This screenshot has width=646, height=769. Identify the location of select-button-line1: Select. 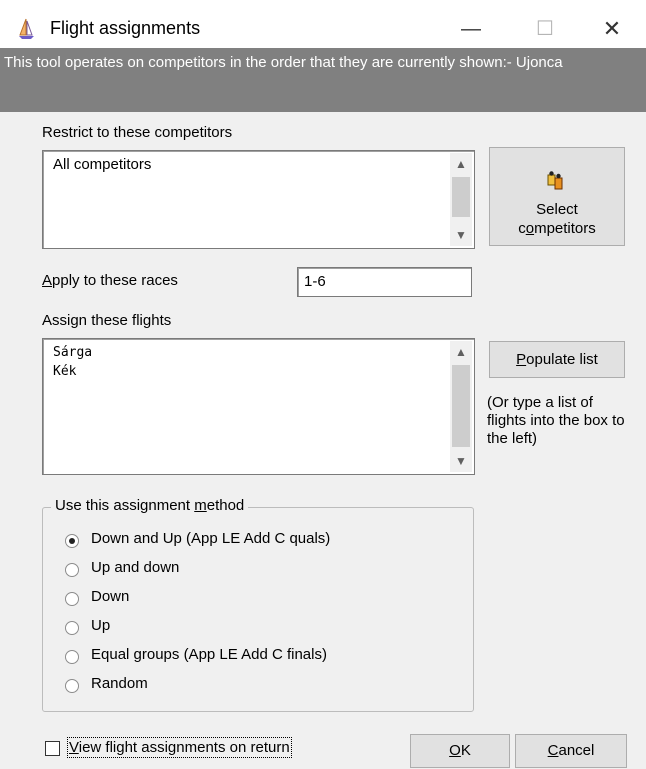
(557, 209).